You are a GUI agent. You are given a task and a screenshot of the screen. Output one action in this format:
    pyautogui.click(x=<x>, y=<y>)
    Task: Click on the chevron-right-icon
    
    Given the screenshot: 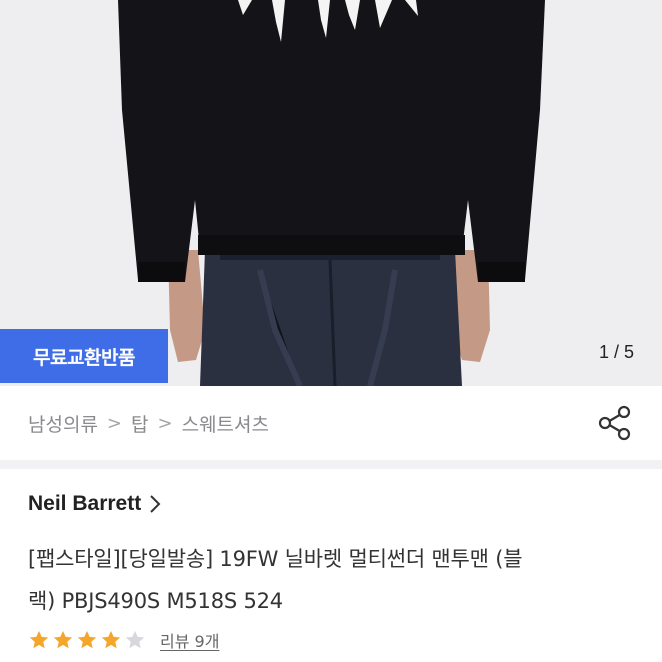 What is the action you would take?
    pyautogui.click(x=155, y=504)
    